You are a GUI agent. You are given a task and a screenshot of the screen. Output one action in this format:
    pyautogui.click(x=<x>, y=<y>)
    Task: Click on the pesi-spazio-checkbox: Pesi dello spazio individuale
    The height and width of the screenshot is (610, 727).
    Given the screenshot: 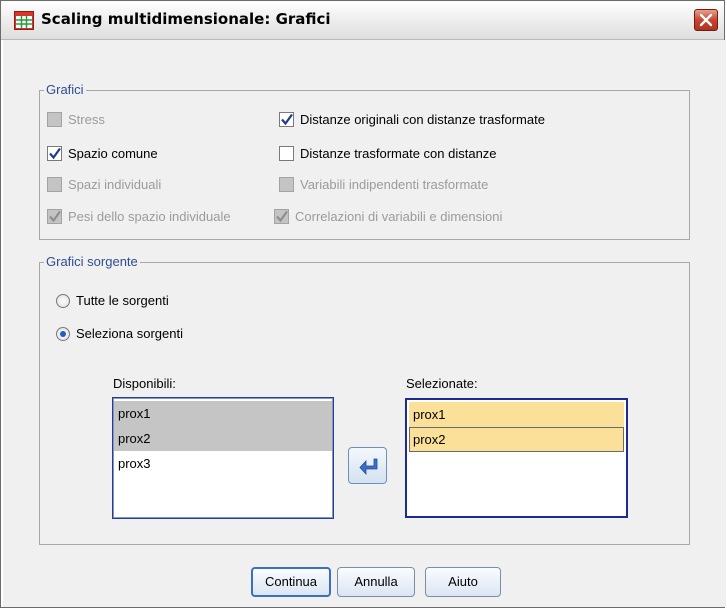 What is the action you would take?
    pyautogui.click(x=139, y=216)
    